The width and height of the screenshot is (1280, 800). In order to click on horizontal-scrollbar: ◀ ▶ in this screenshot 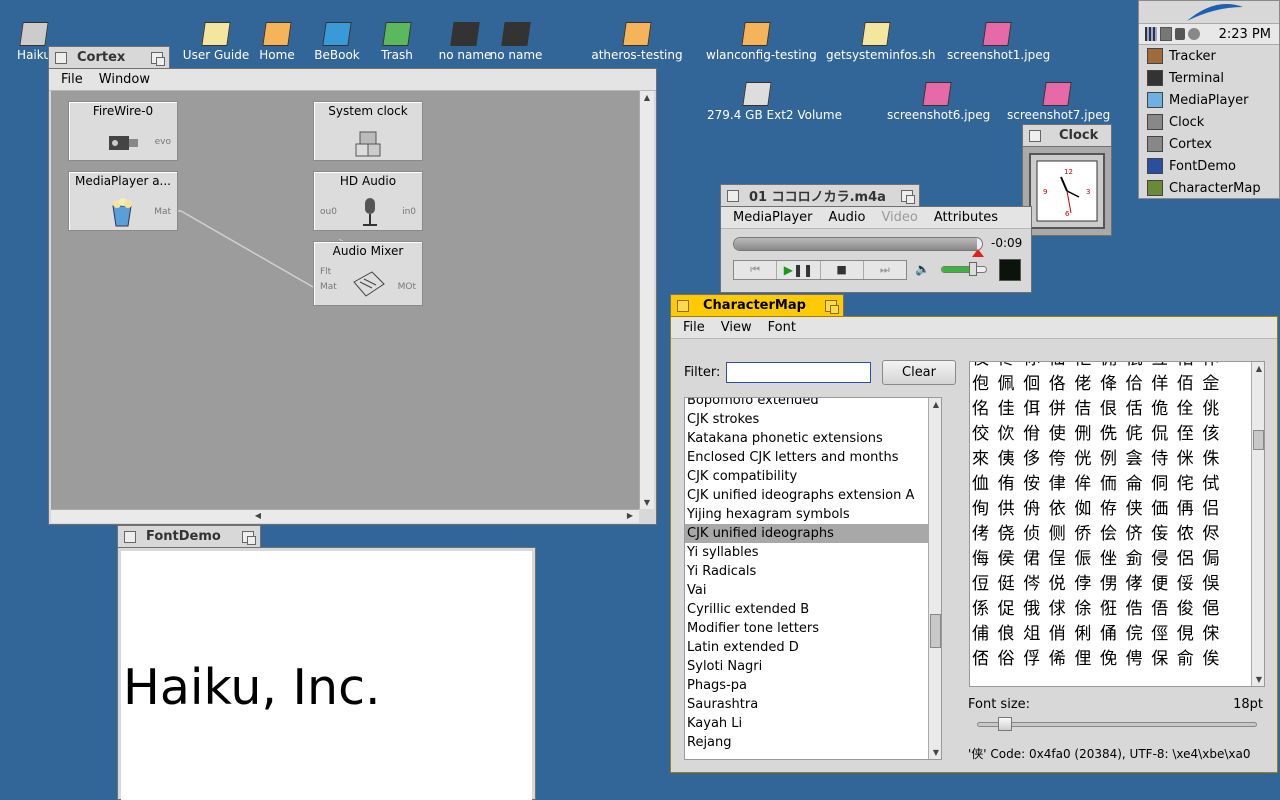, I will do `click(345, 516)`.